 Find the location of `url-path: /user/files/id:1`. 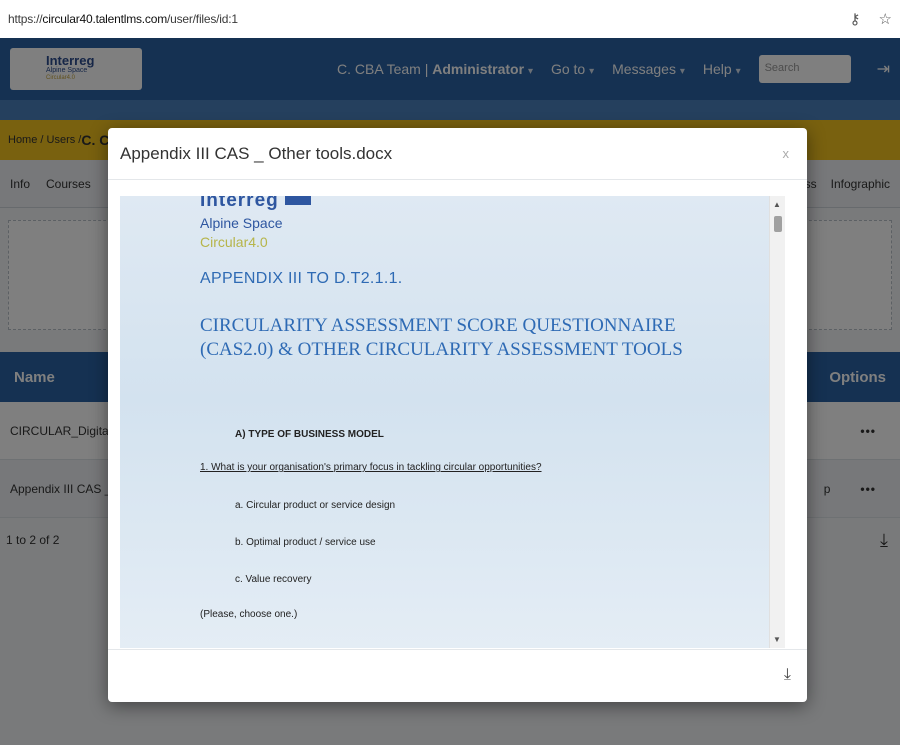

url-path: /user/files/id:1 is located at coordinates (202, 19).